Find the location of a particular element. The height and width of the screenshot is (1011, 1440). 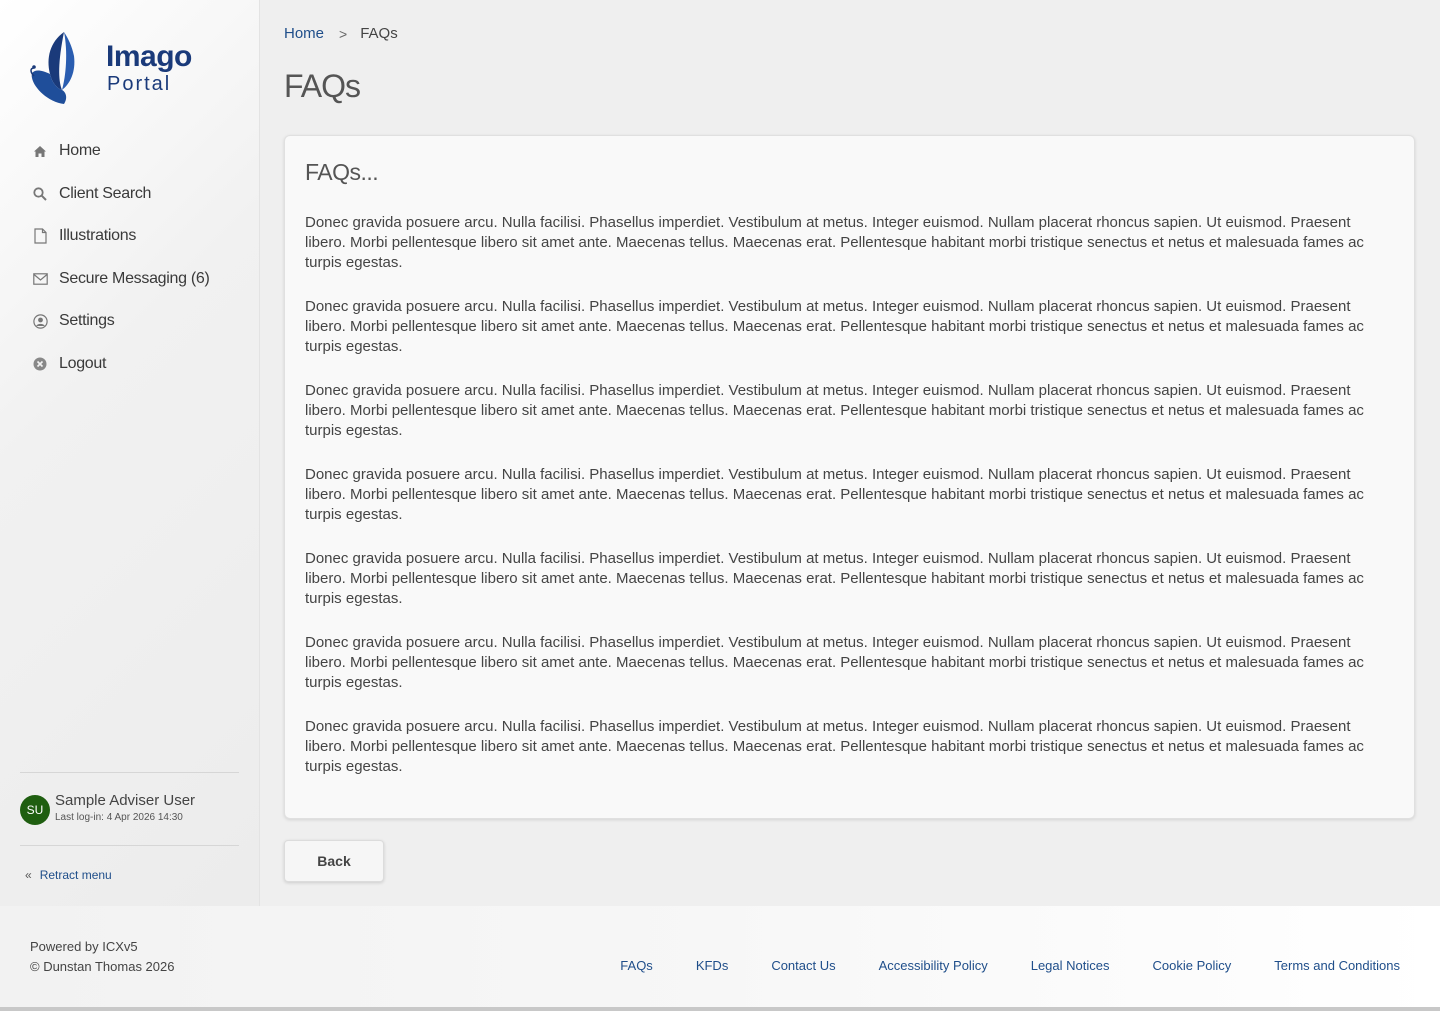

user-name: Sample Adviser User is located at coordinates (125, 800).